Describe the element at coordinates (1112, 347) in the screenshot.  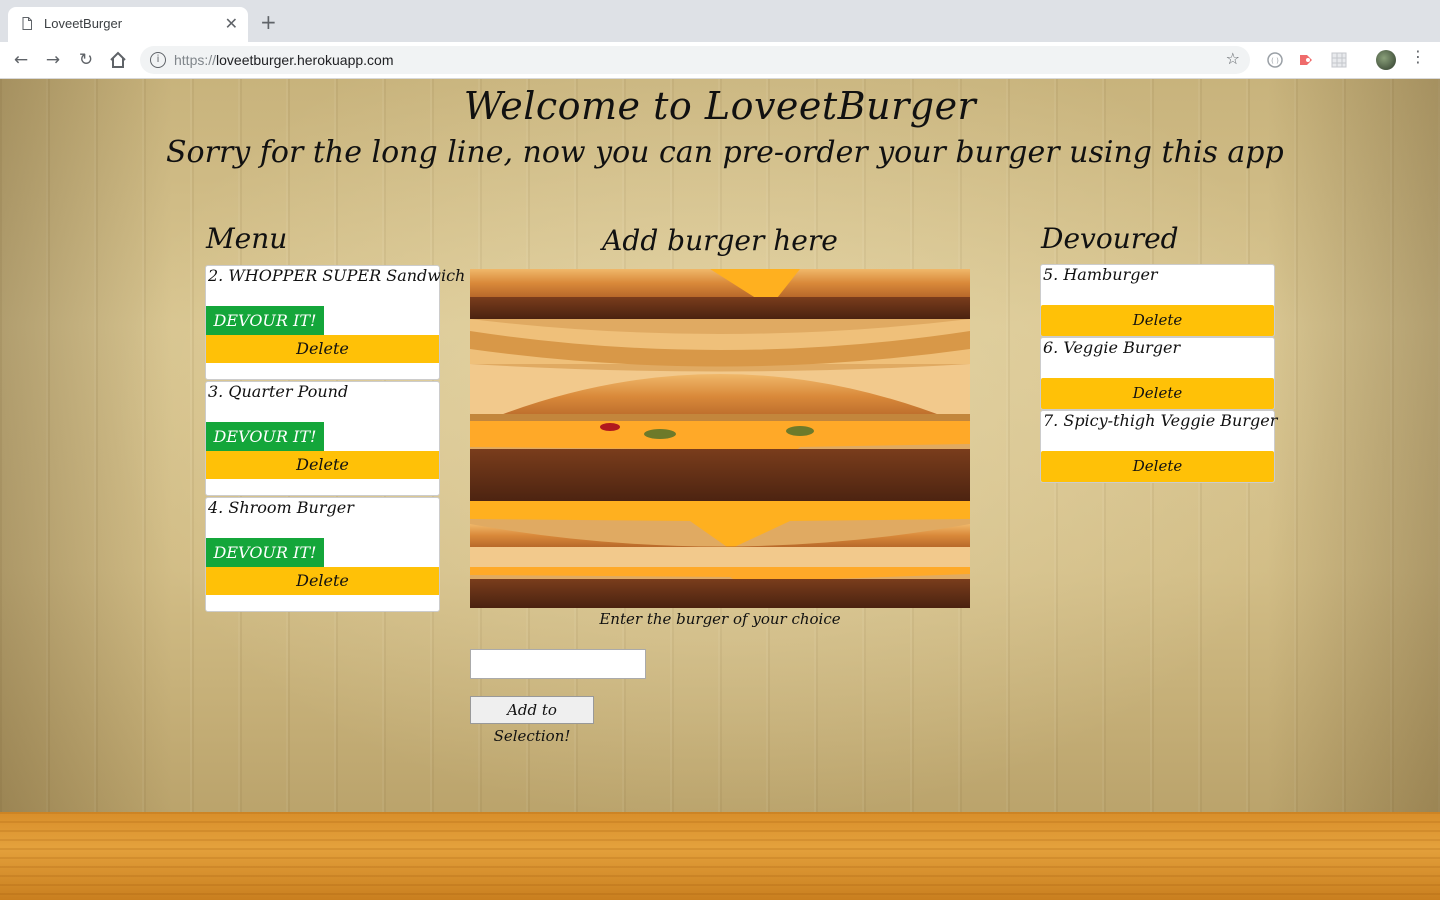
I see `devoured-item-name: 6. Veggie Burger` at that location.